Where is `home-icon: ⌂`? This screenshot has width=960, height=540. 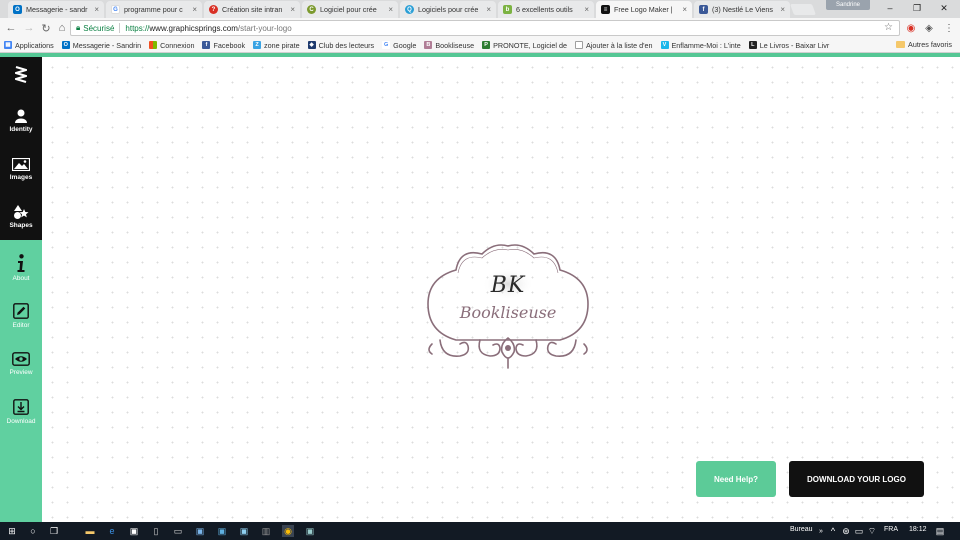 home-icon: ⌂ is located at coordinates (62, 28).